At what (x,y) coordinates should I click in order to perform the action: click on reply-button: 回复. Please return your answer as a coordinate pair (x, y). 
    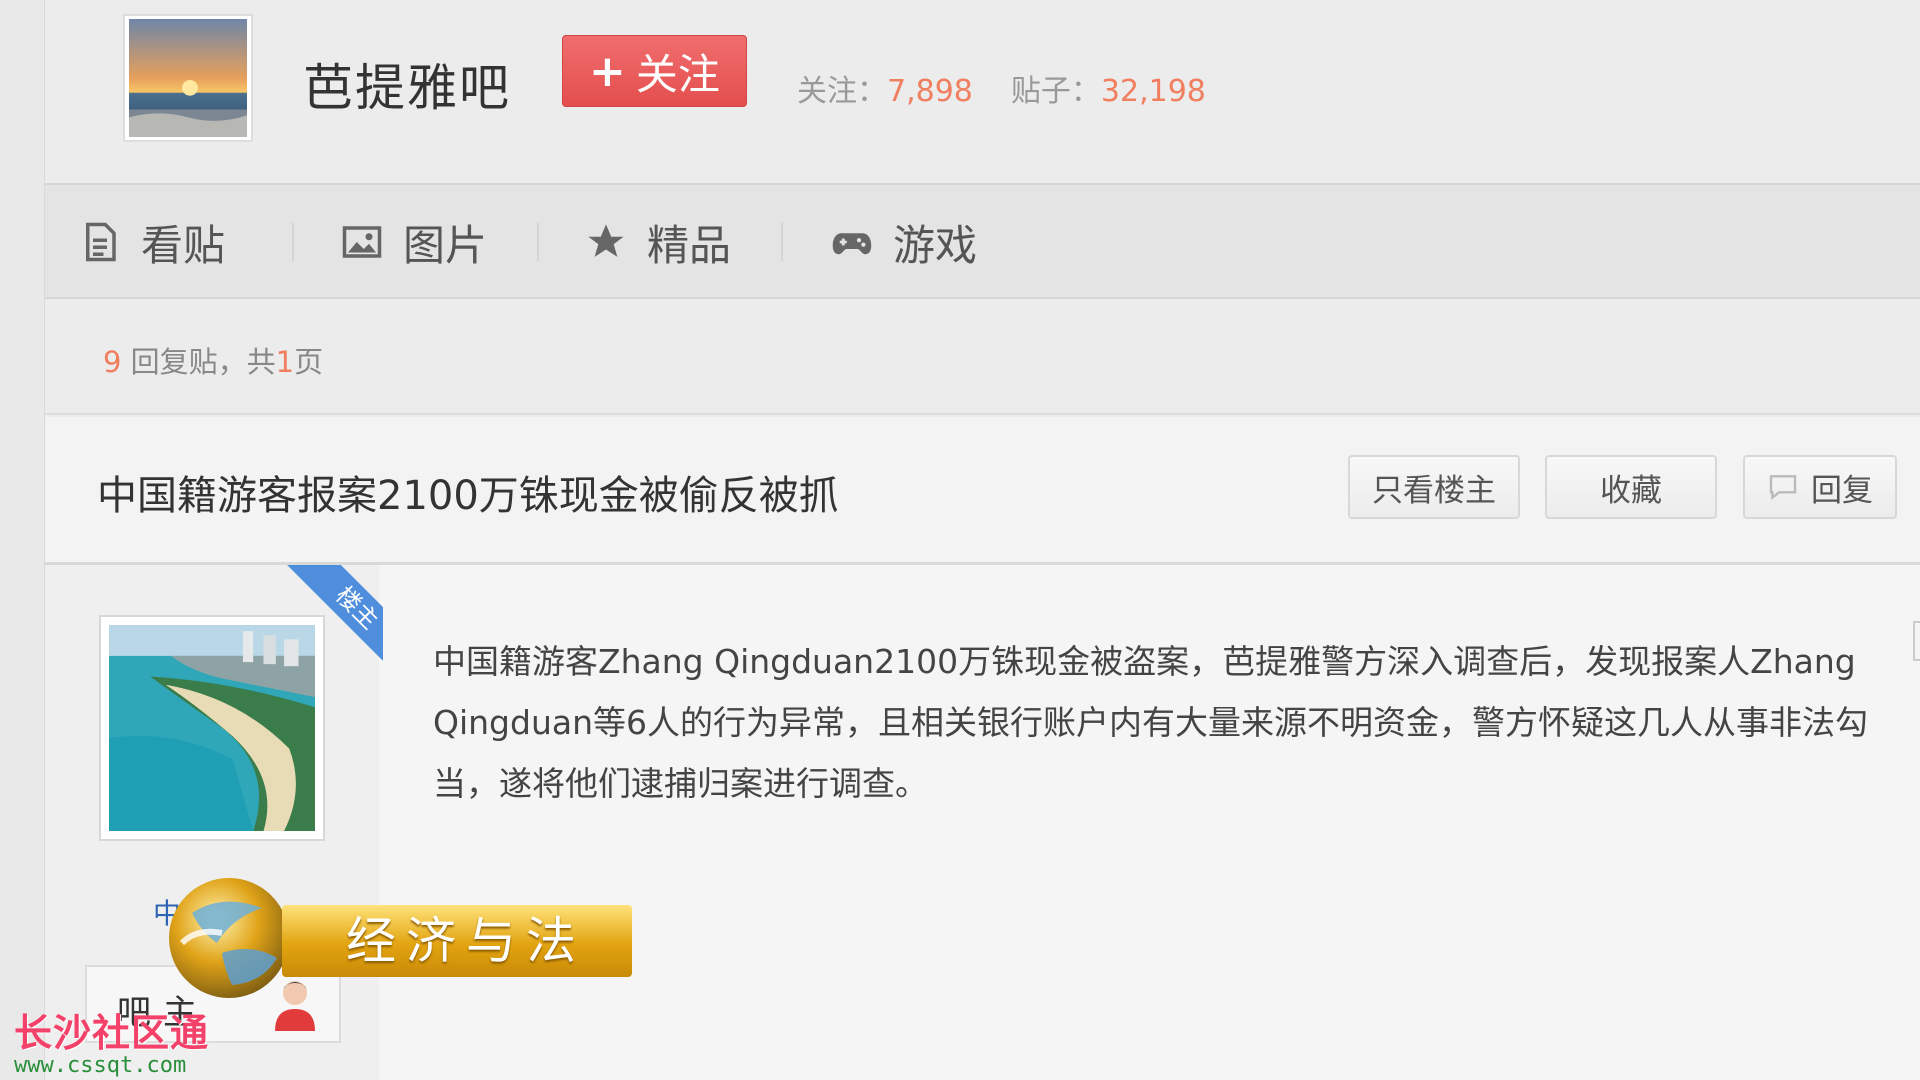
    Looking at the image, I should click on (1820, 487).